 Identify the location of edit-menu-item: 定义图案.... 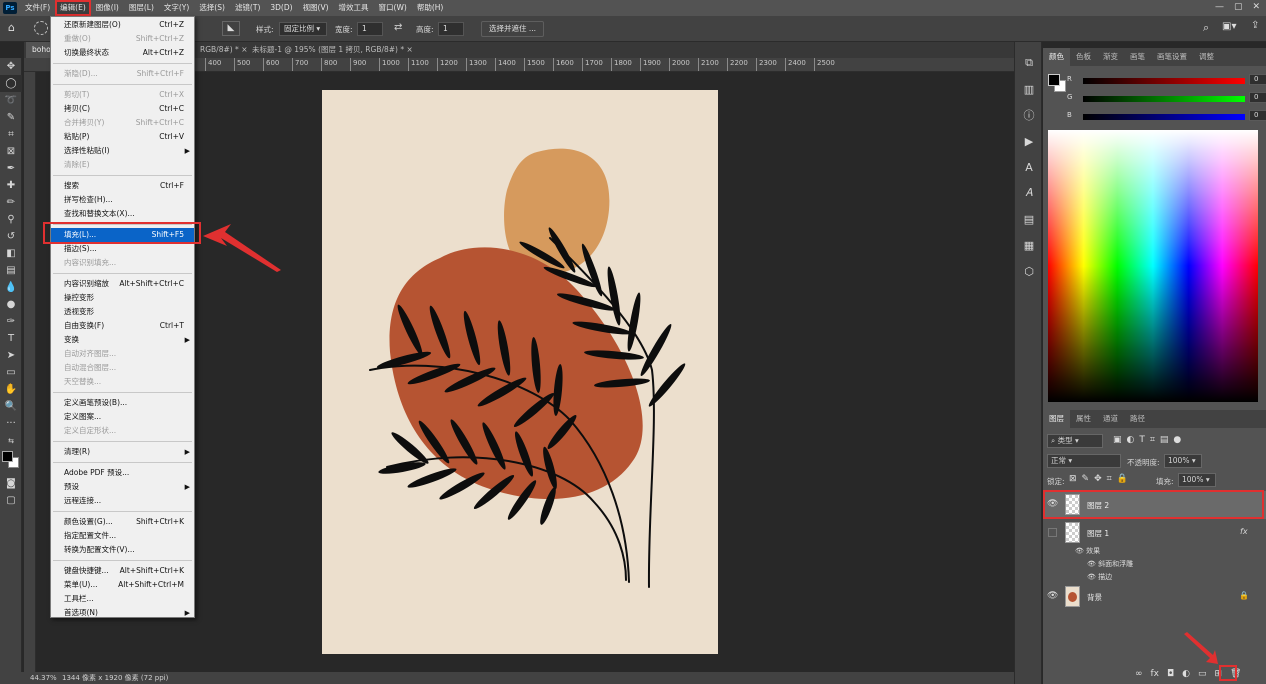
(122, 417).